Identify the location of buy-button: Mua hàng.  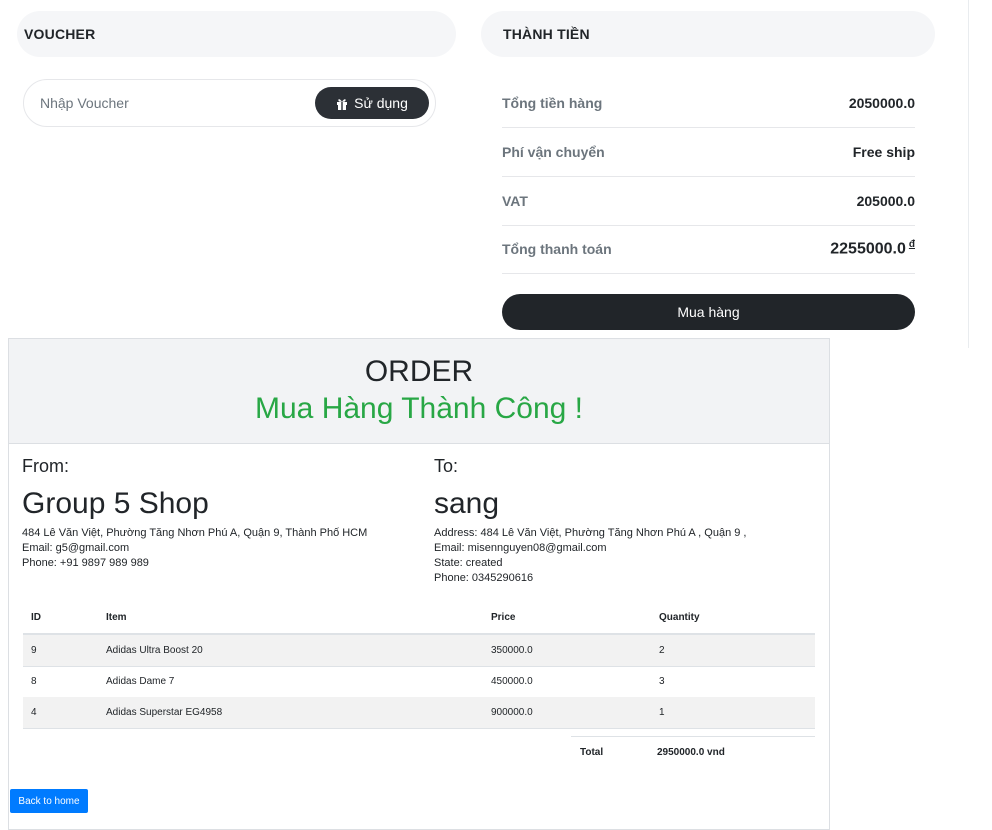
(708, 312).